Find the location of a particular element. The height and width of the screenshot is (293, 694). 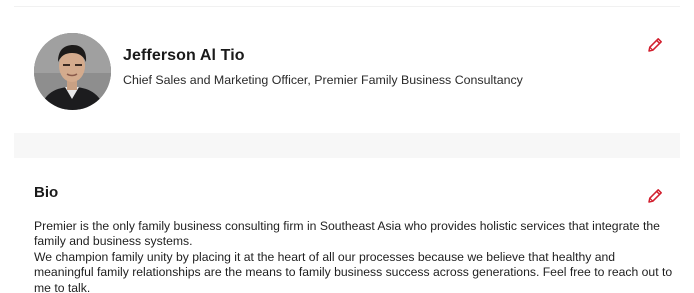

edit-bio-button is located at coordinates (655, 196).